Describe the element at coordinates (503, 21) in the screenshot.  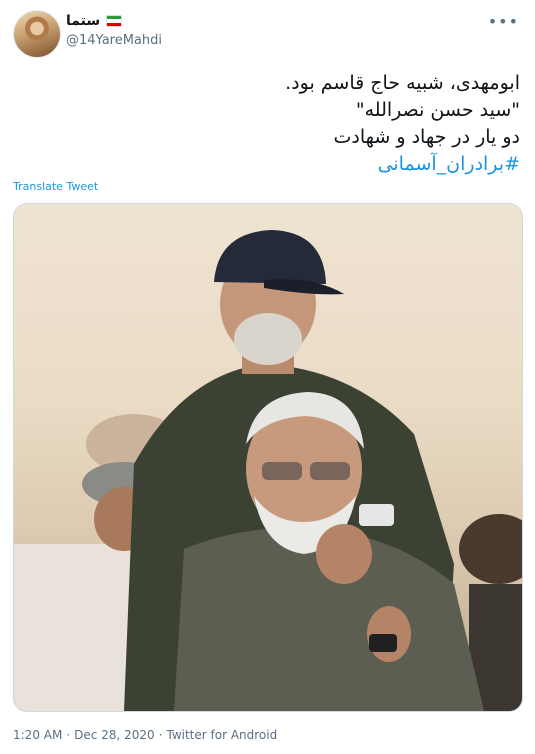
I see `more-options-icon: •••` at that location.